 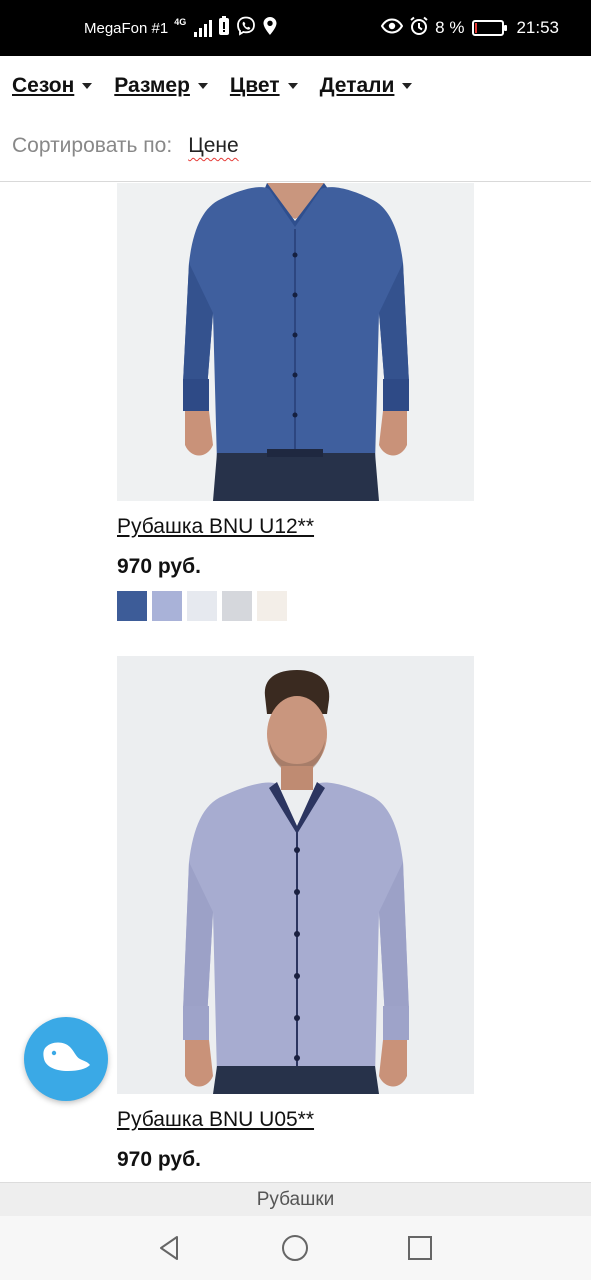 What do you see at coordinates (450, 27) in the screenshot?
I see `battery-percent: 8 %` at bounding box center [450, 27].